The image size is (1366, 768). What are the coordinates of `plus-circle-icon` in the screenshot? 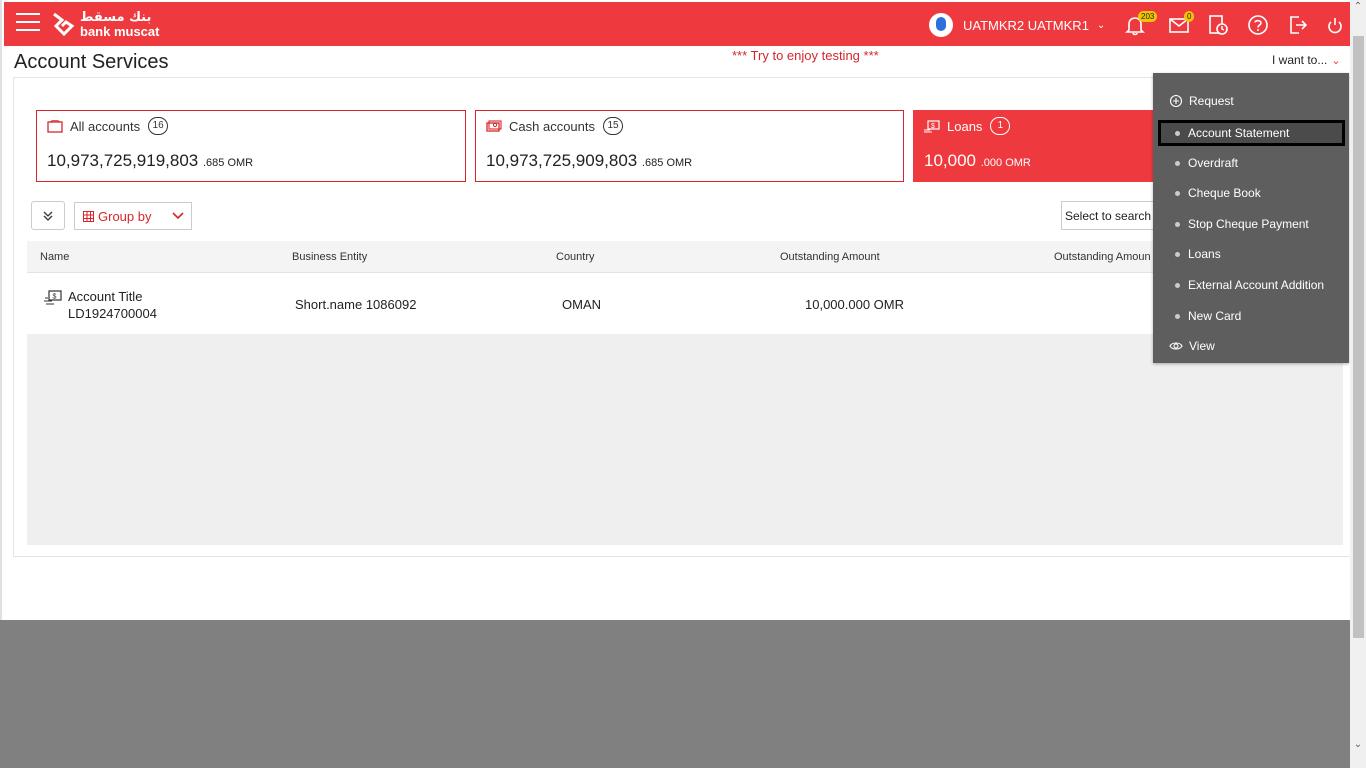 It's located at (1176, 101).